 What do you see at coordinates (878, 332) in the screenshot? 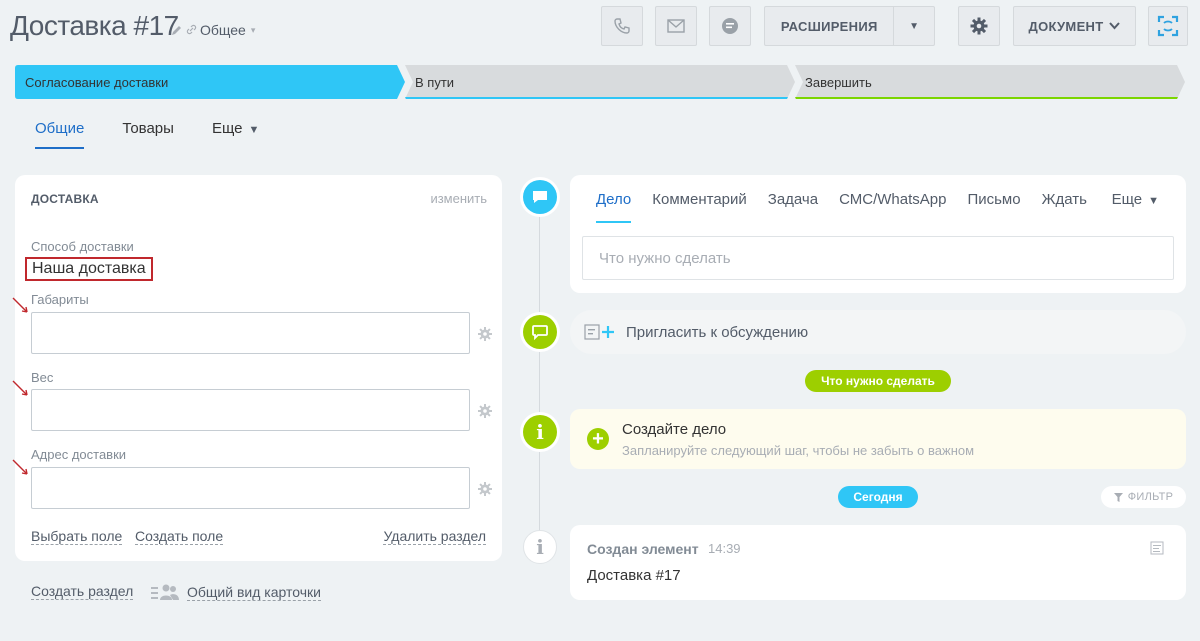
I see `invite-to-discussion-button: Пригласить к обсуждению` at bounding box center [878, 332].